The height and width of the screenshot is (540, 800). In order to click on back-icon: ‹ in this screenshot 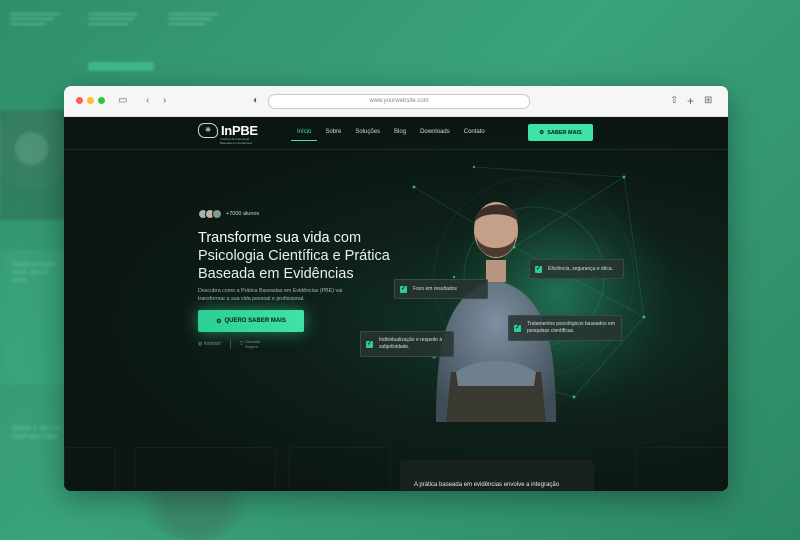, I will do `click(147, 101)`.